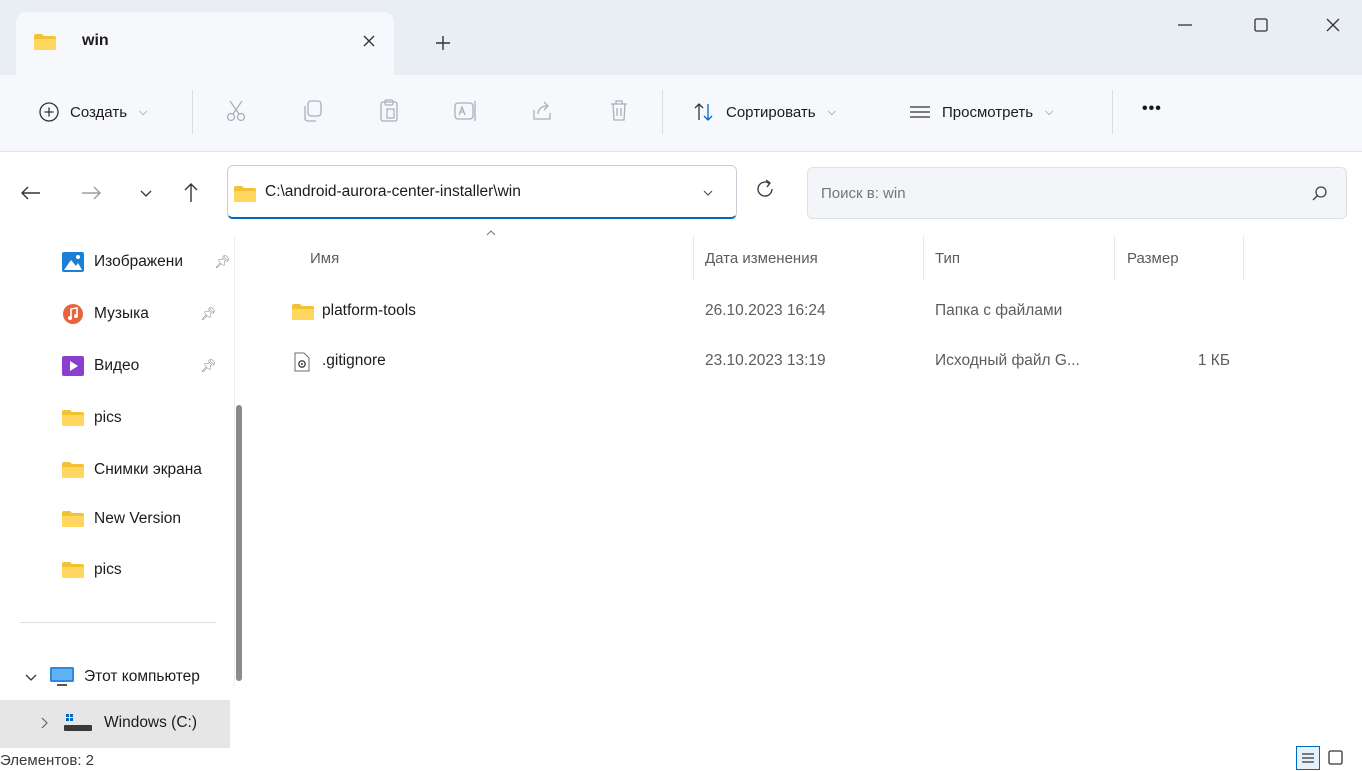 The image size is (1362, 771). What do you see at coordinates (73, 262) in the screenshot?
I see `pictures-icon` at bounding box center [73, 262].